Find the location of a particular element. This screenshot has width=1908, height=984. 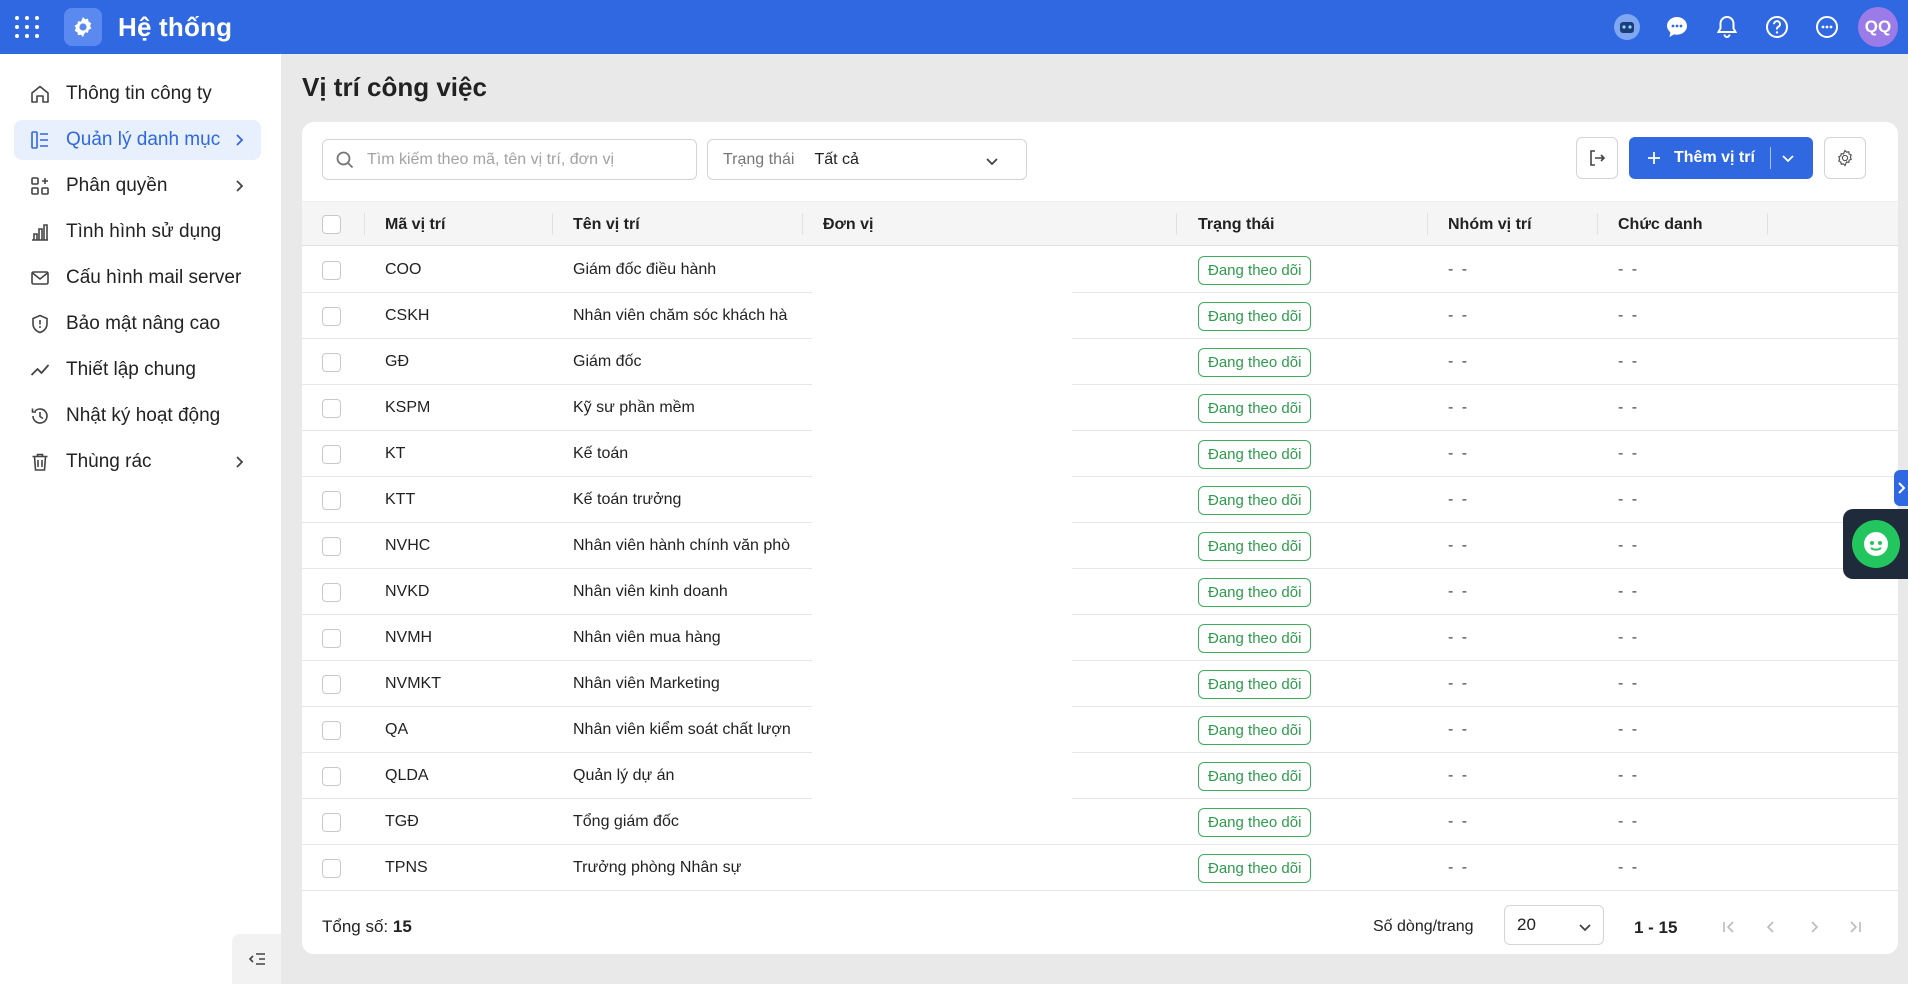

table-settings-button is located at coordinates (1845, 158).